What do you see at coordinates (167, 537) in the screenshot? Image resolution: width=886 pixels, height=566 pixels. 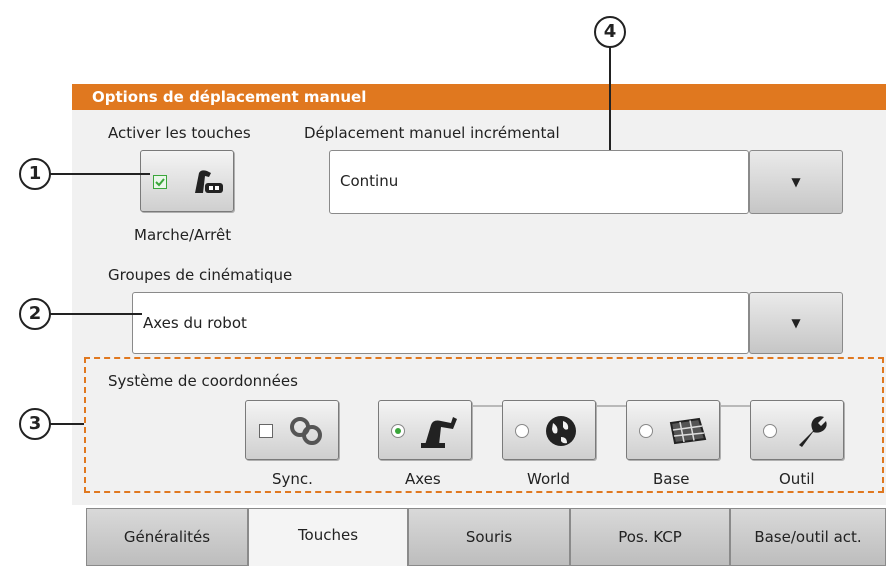 I see `tab-general: Généralités` at bounding box center [167, 537].